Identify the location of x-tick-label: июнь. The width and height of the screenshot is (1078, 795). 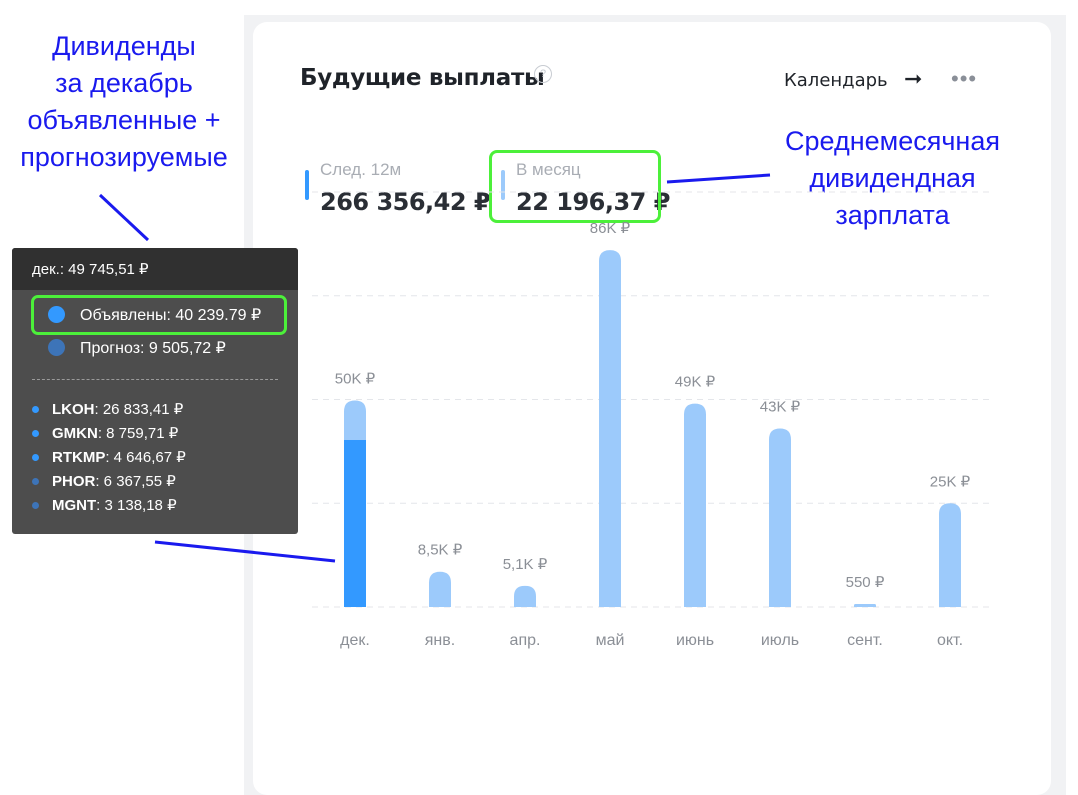
(695, 640).